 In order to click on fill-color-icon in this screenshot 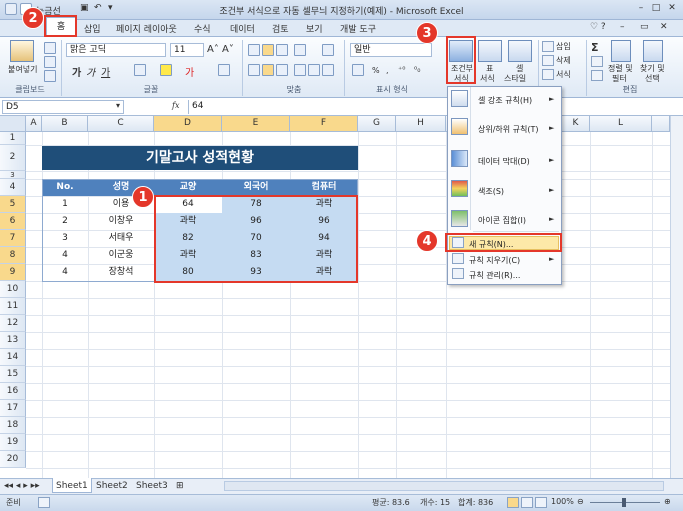, I will do `click(166, 70)`.